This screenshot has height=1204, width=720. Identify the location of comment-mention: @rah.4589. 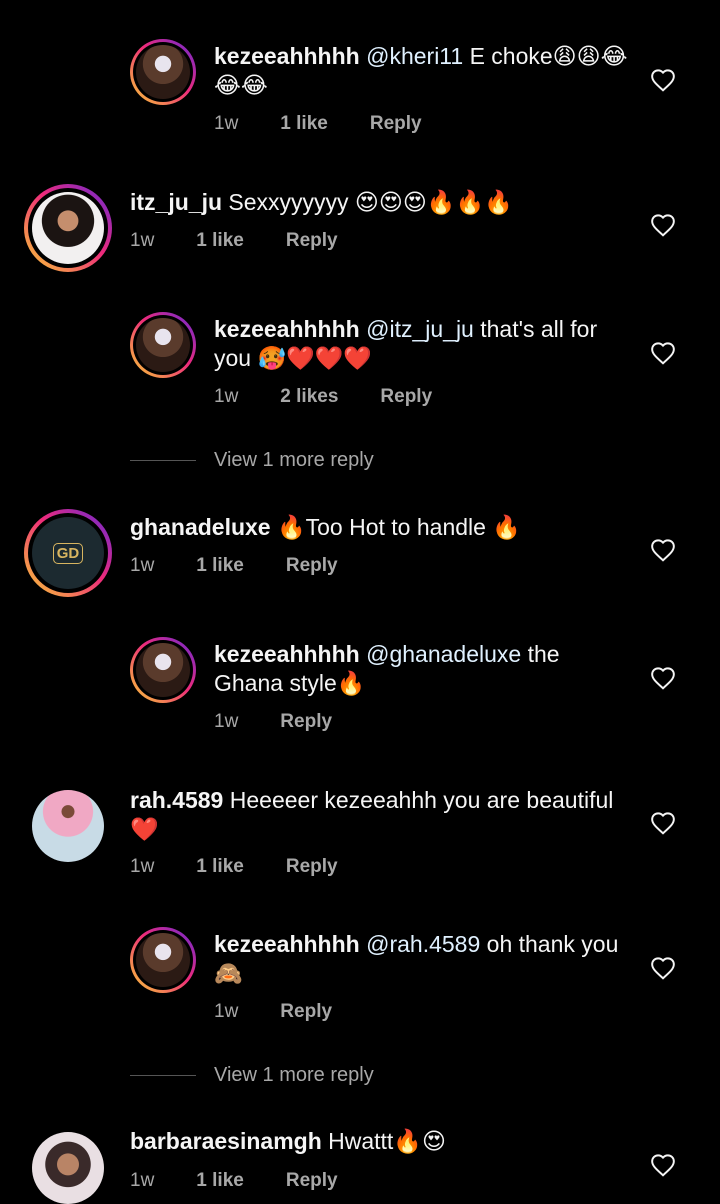
(423, 944).